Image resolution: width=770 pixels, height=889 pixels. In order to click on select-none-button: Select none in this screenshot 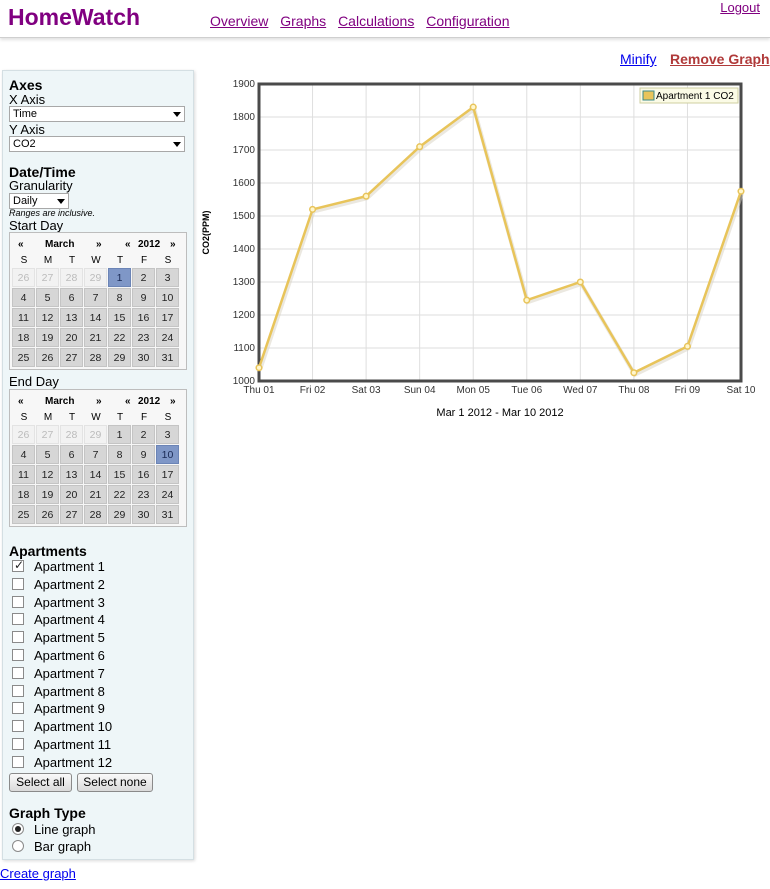, I will do `click(115, 782)`.